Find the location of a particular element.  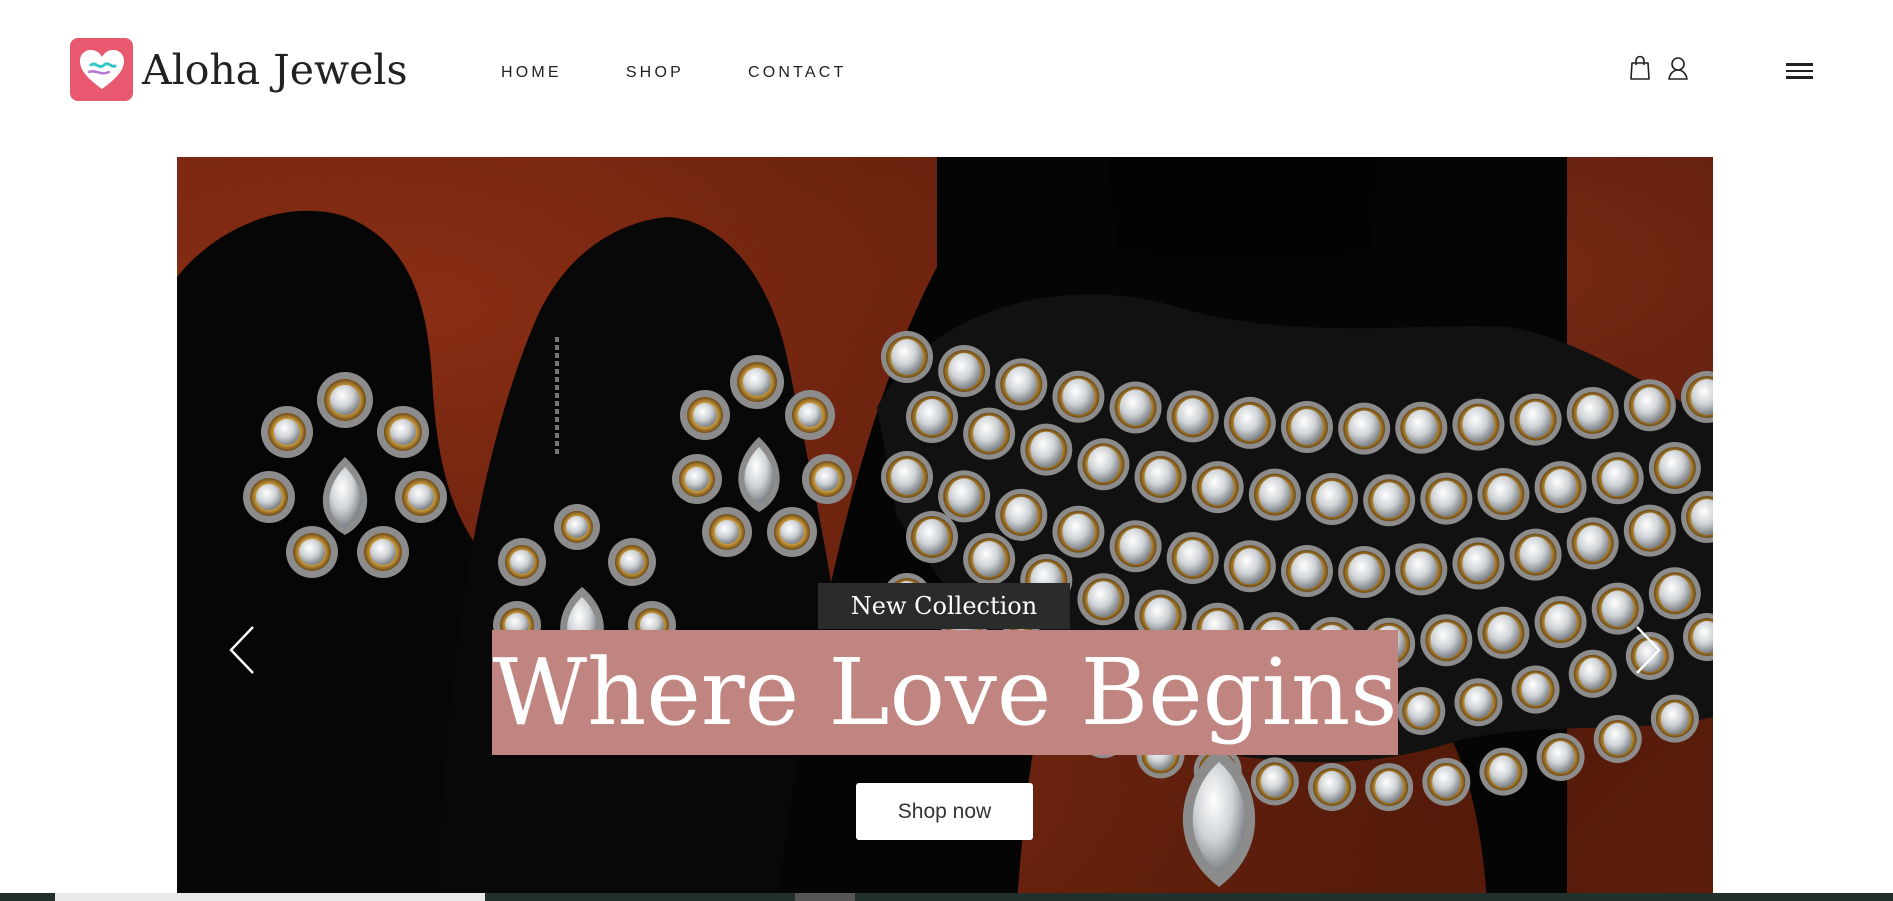

chevron-left-icon is located at coordinates (242, 652).